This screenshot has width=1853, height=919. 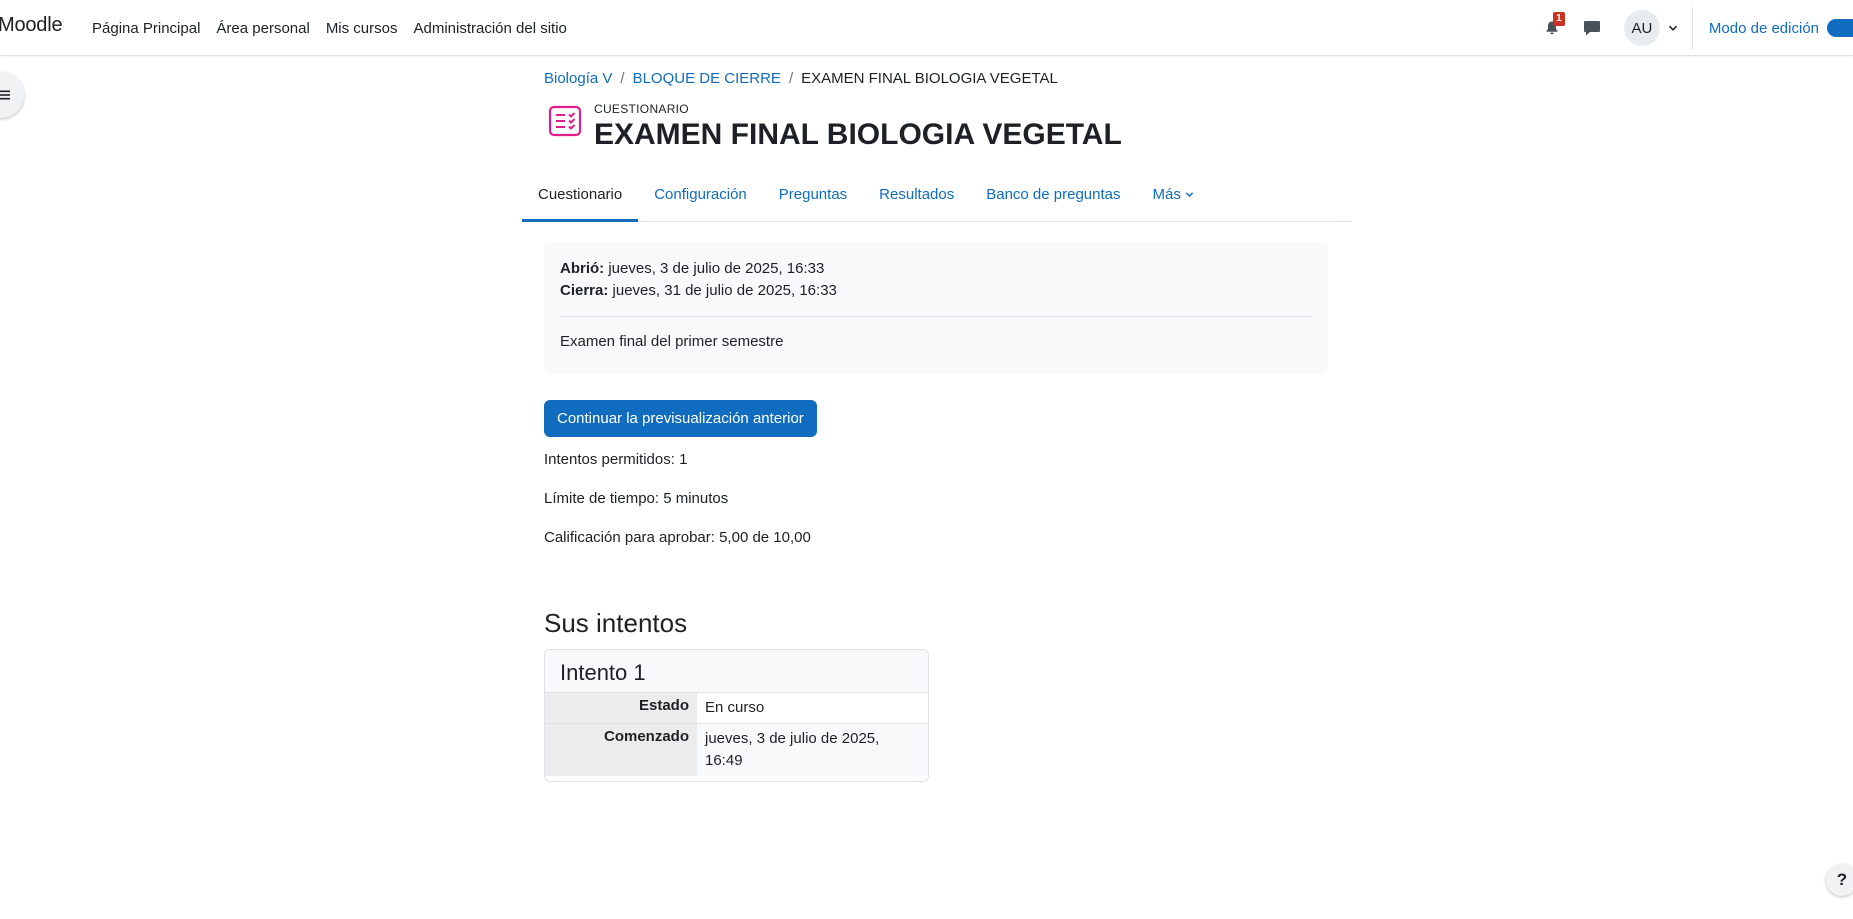 What do you see at coordinates (1692, 28) in the screenshot?
I see `navbar-divider` at bounding box center [1692, 28].